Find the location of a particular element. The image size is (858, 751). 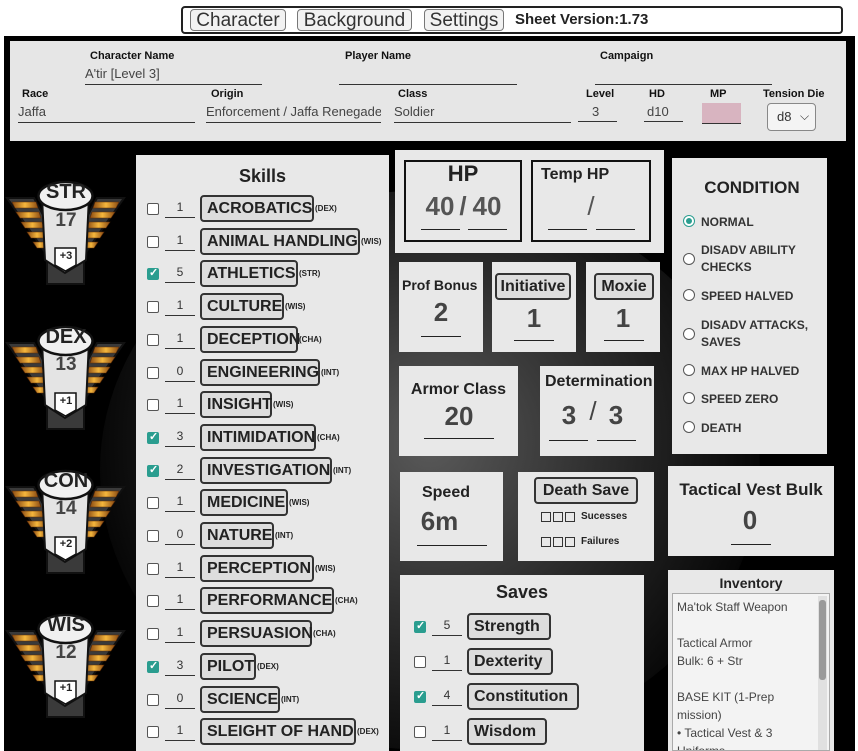

moxie-value: 1 is located at coordinates (623, 318).